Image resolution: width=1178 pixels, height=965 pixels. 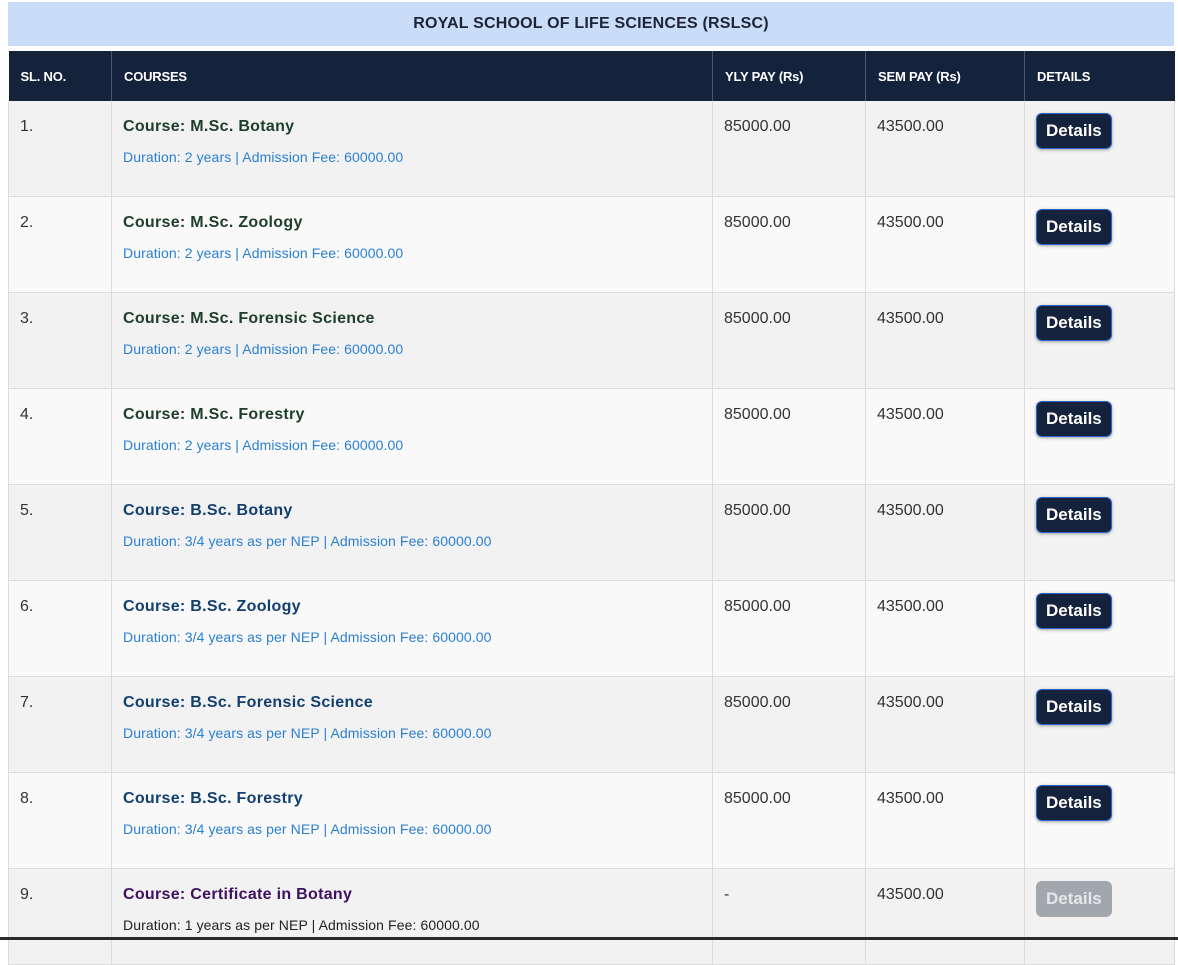 What do you see at coordinates (60, 916) in the screenshot?
I see `sl-no-cell: 9.` at bounding box center [60, 916].